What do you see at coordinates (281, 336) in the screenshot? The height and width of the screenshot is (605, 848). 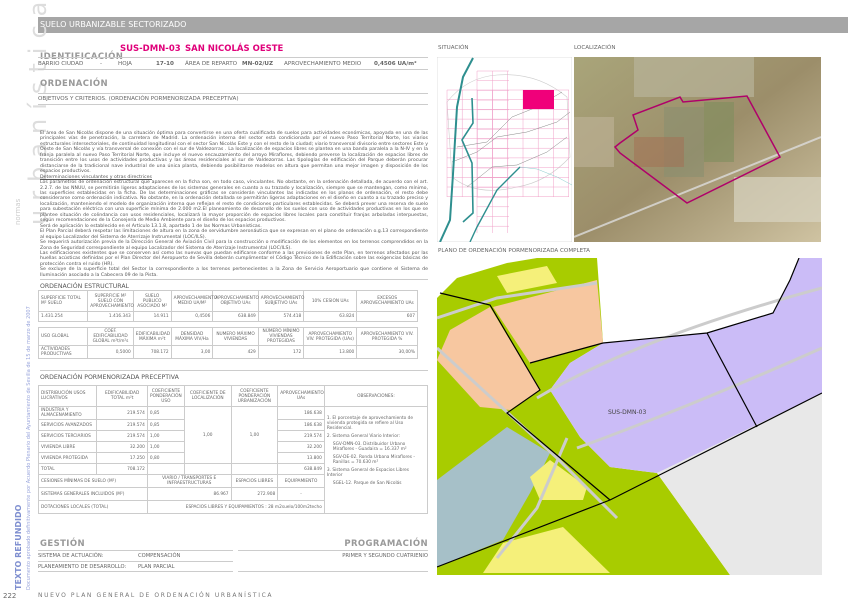 I see `table-cell: NÚMERO MÍNIMO VIVIENDAS PROTEGIDAS` at bounding box center [281, 336].